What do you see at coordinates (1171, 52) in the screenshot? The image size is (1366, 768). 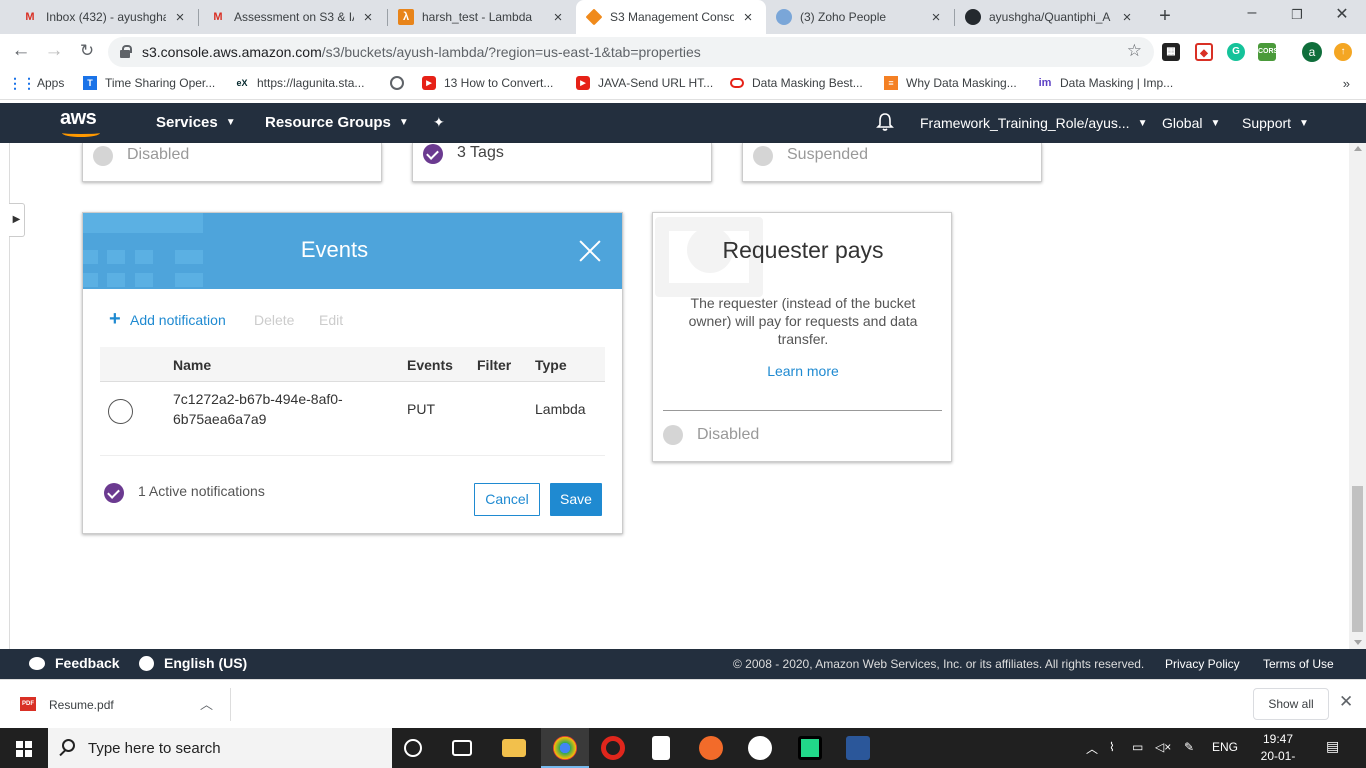 I see `clapper-extension-icon: ▦` at bounding box center [1171, 52].